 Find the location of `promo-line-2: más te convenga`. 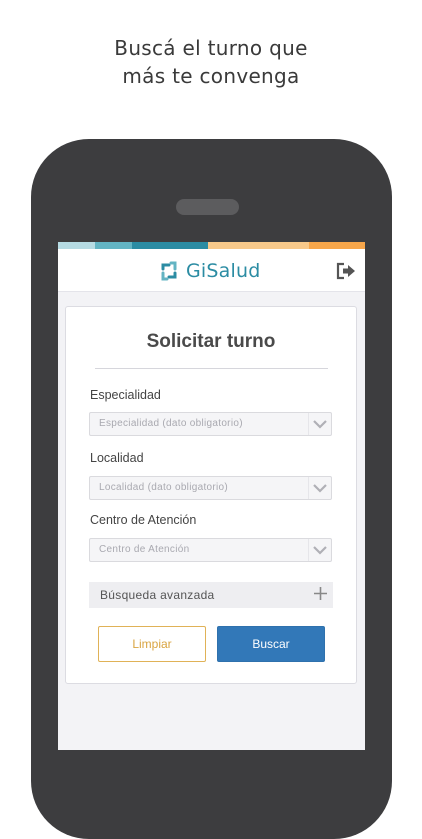

promo-line-2: más te convenga is located at coordinates (211, 76).